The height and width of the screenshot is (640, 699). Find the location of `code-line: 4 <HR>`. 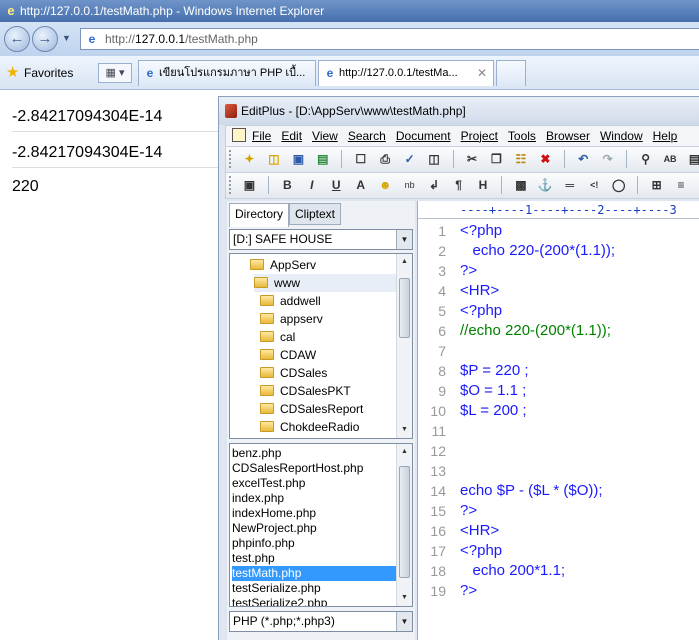

code-line: 4 <HR> is located at coordinates (558, 291).